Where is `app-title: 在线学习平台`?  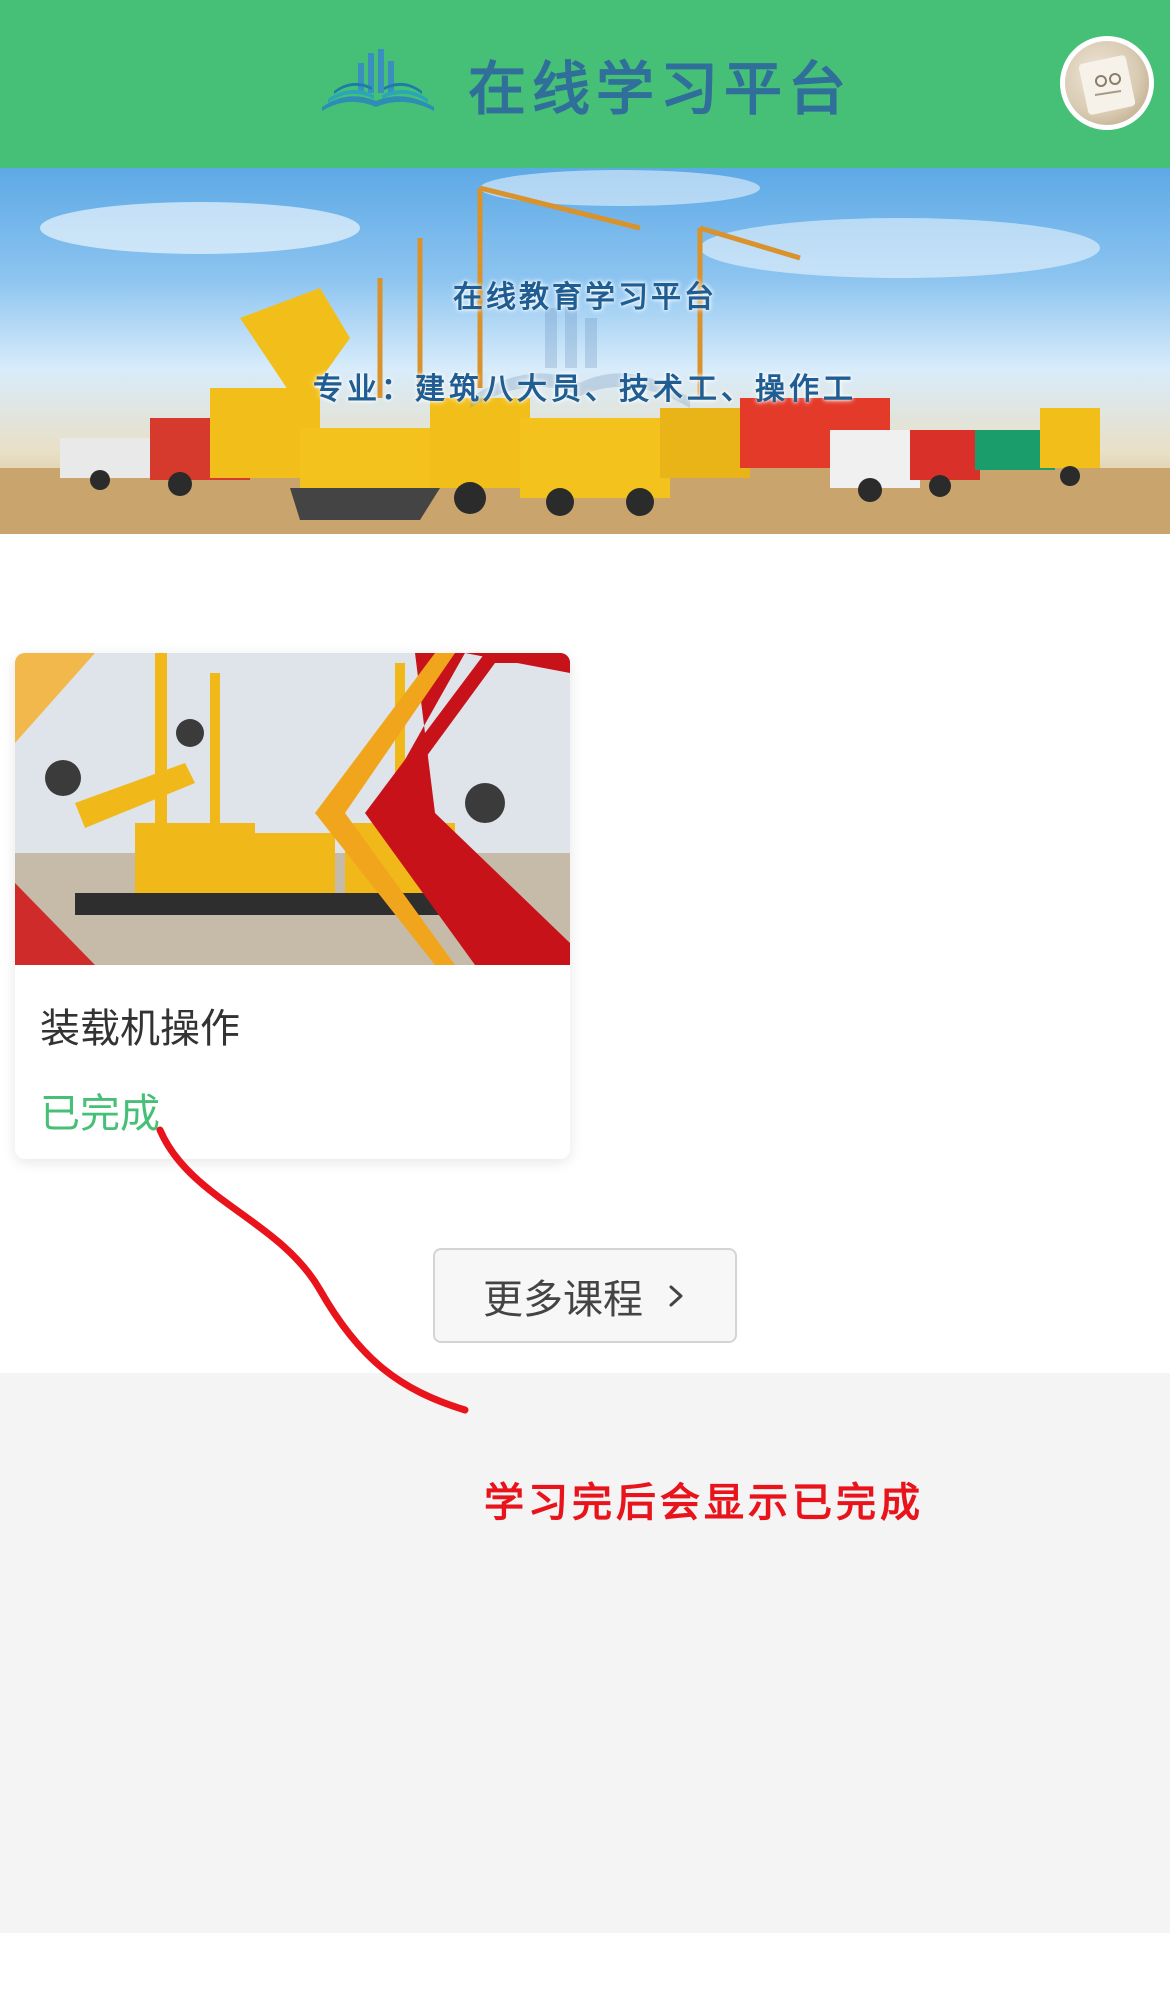 app-title: 在线学习平台 is located at coordinates (660, 89).